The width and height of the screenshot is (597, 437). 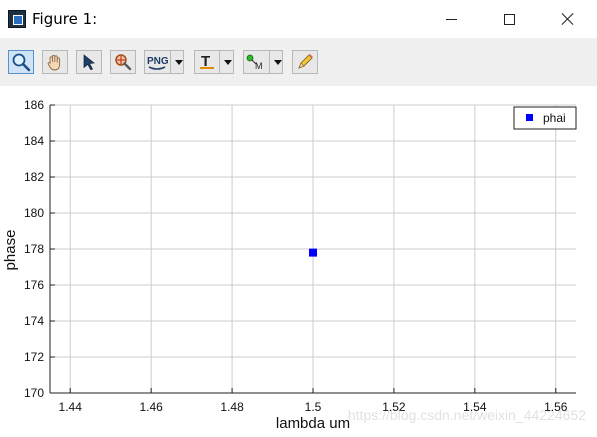 What do you see at coordinates (254, 62) in the screenshot?
I see `marker-icon: M` at bounding box center [254, 62].